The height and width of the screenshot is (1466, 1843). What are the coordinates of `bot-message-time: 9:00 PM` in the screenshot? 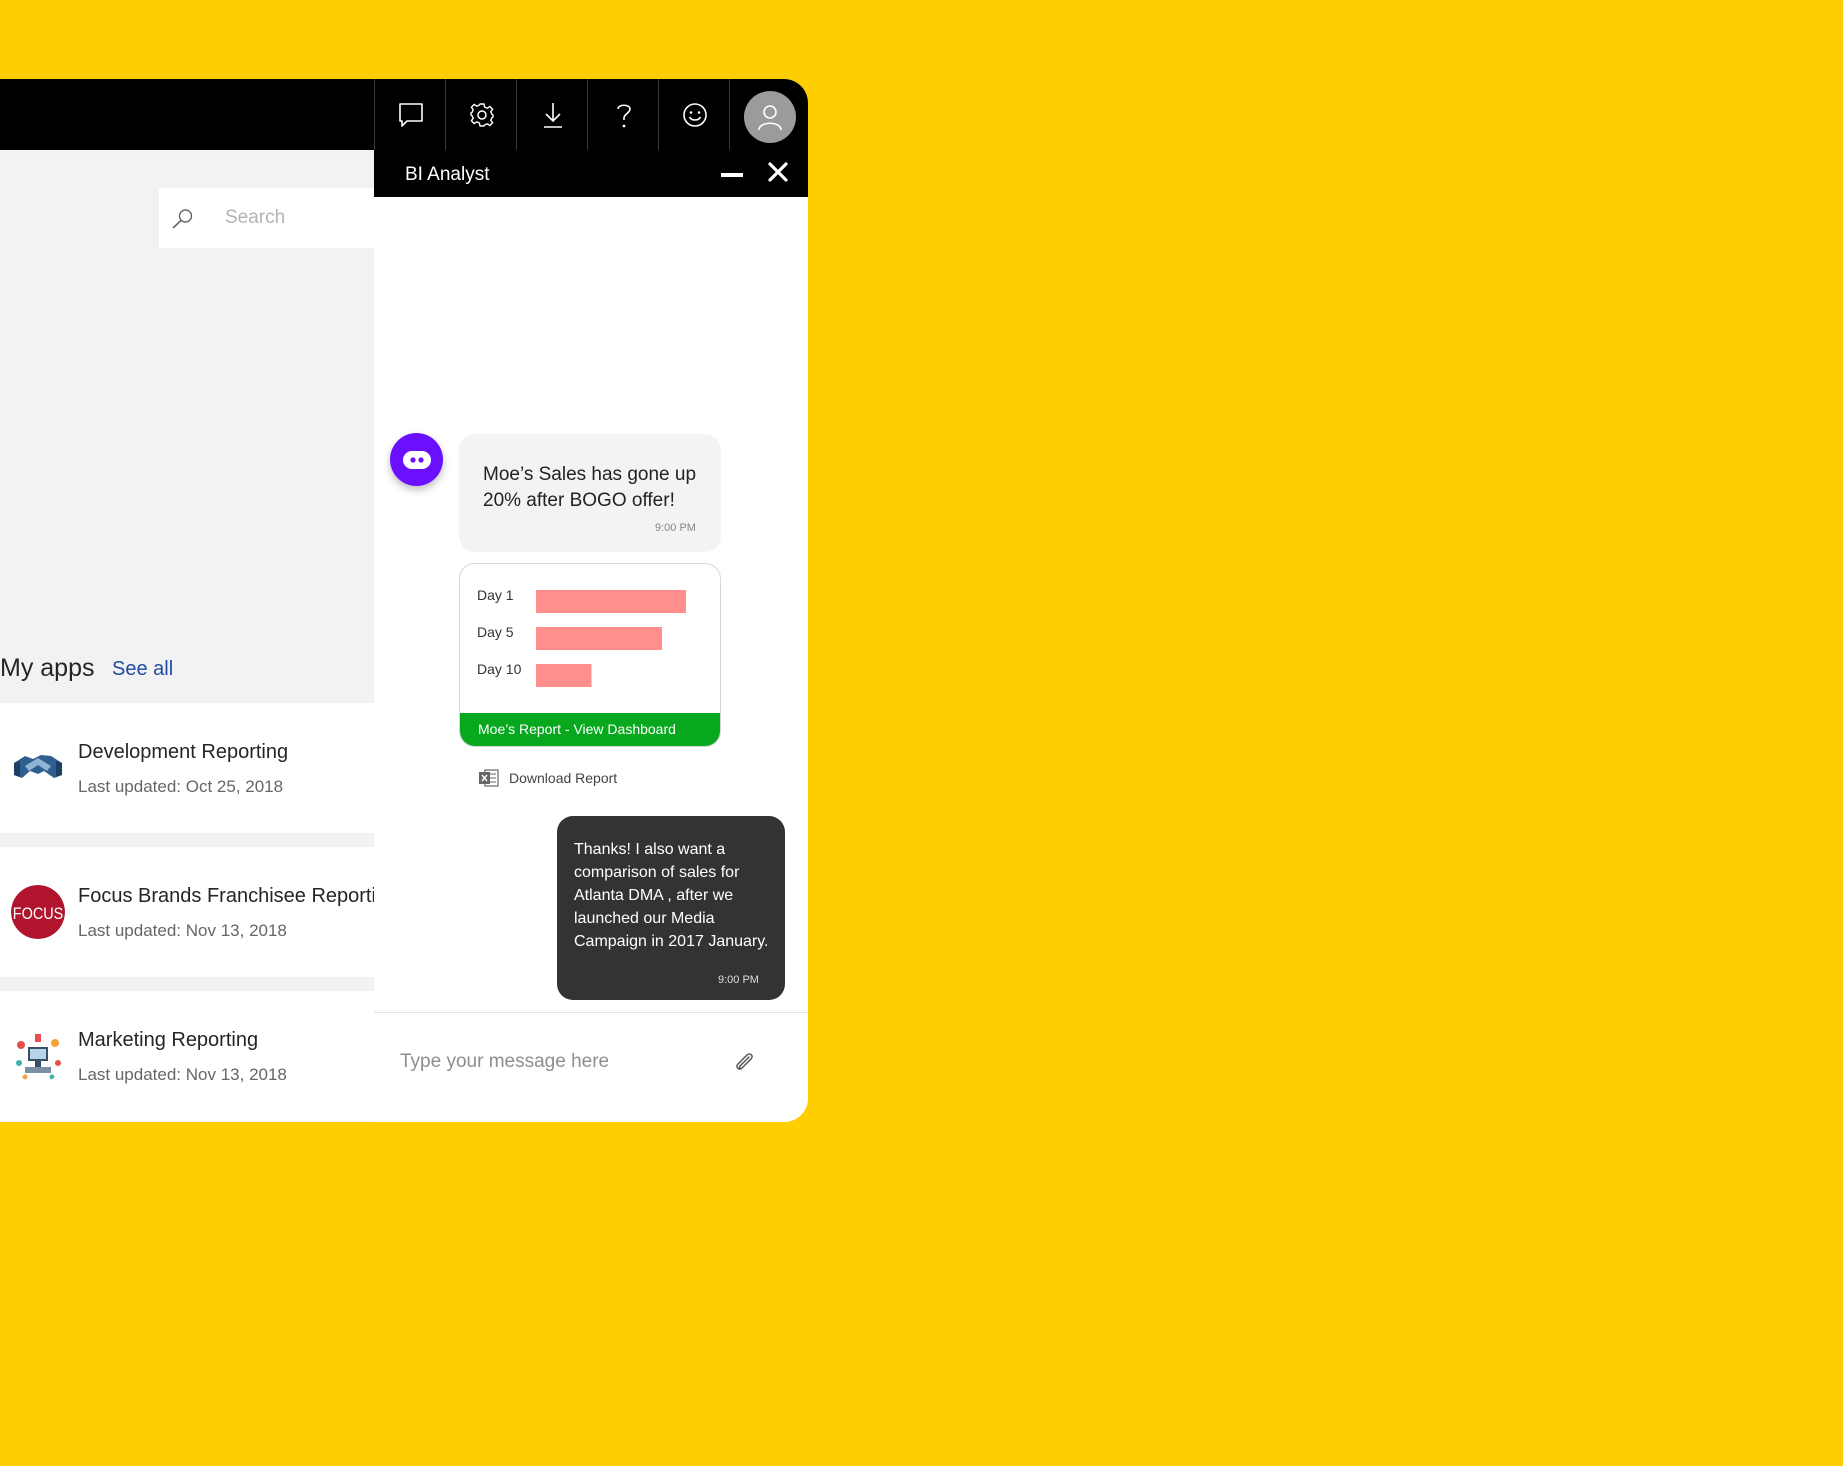 It's located at (675, 528).